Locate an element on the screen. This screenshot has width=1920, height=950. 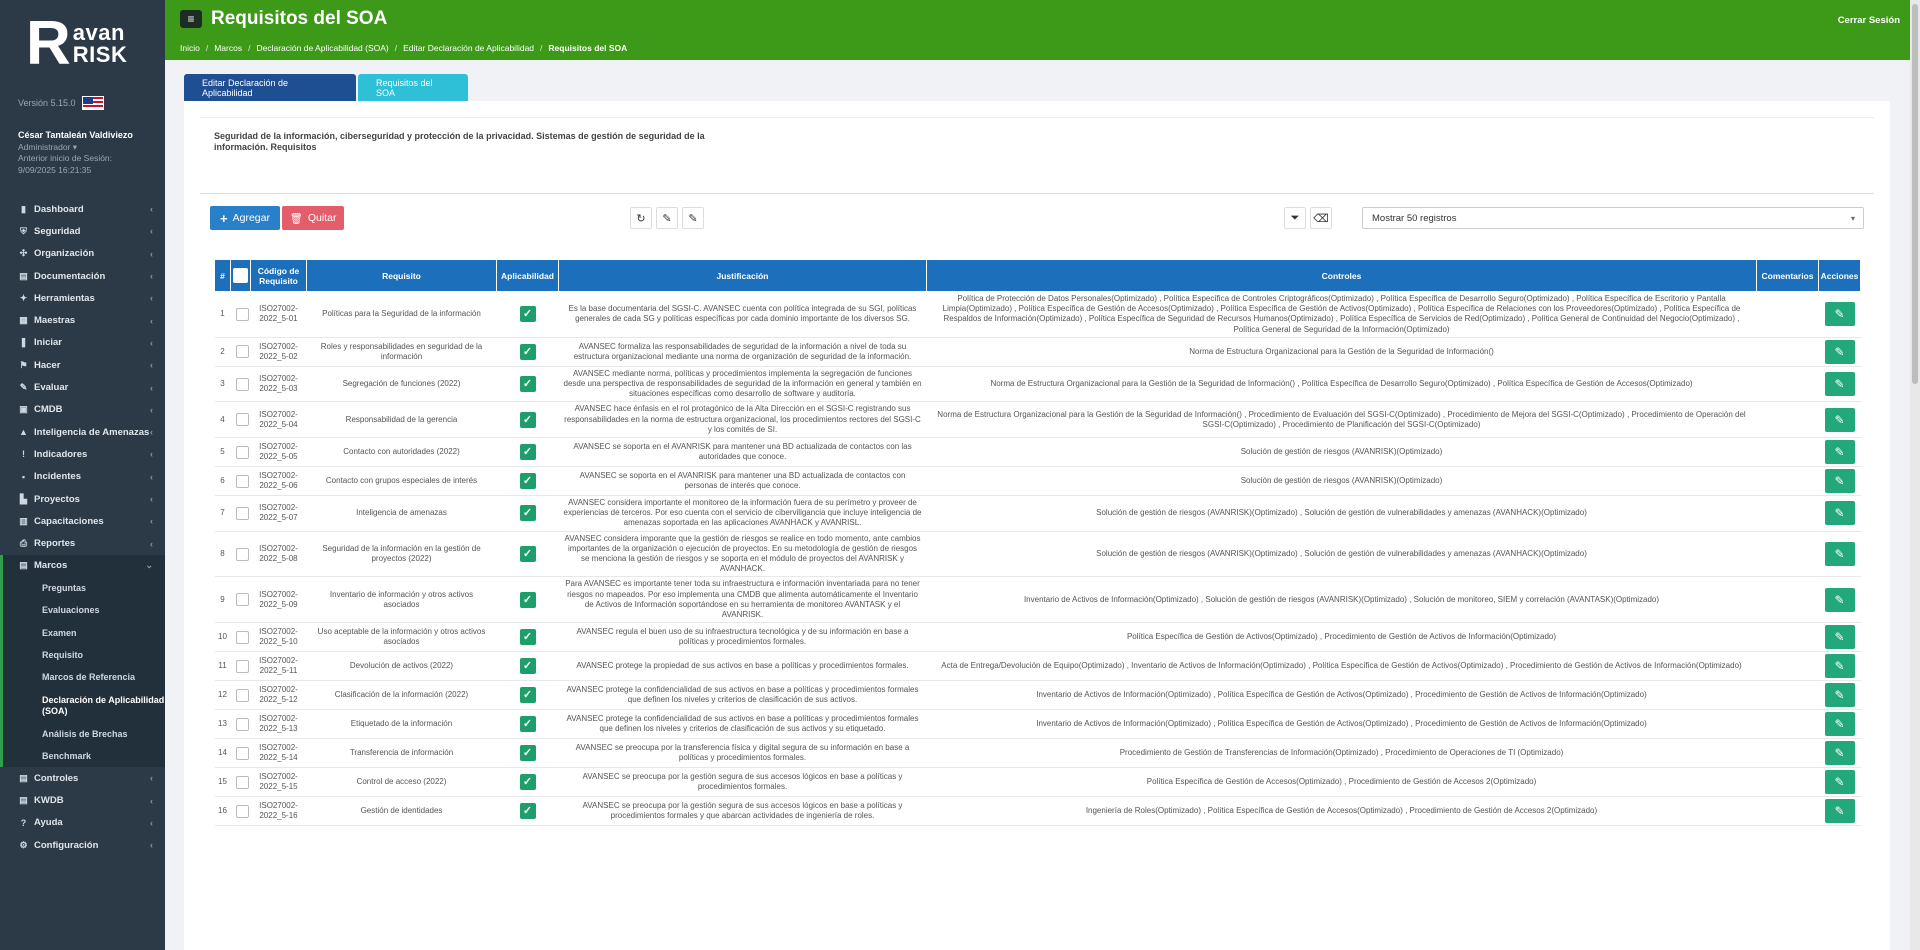
tab-editar-declaracion: Editar Declaración de Aplicabilidad is located at coordinates (270, 87).